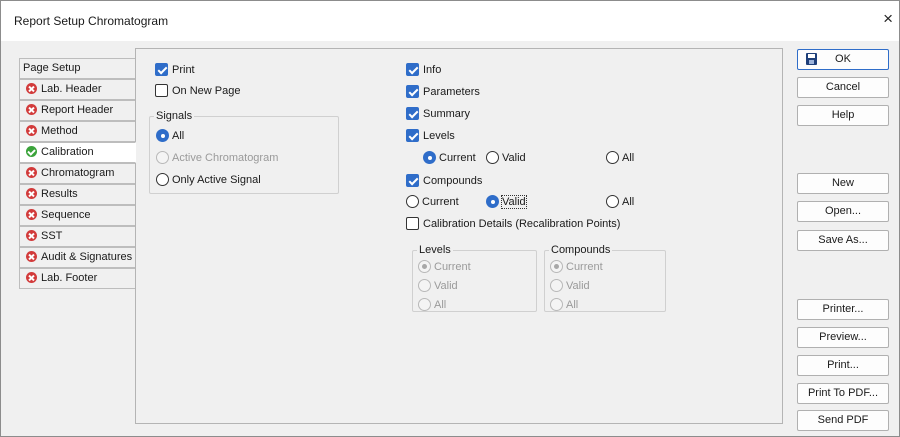  Describe the element at coordinates (216, 180) in the screenshot. I see `radio-label: Only Active Signal` at that location.